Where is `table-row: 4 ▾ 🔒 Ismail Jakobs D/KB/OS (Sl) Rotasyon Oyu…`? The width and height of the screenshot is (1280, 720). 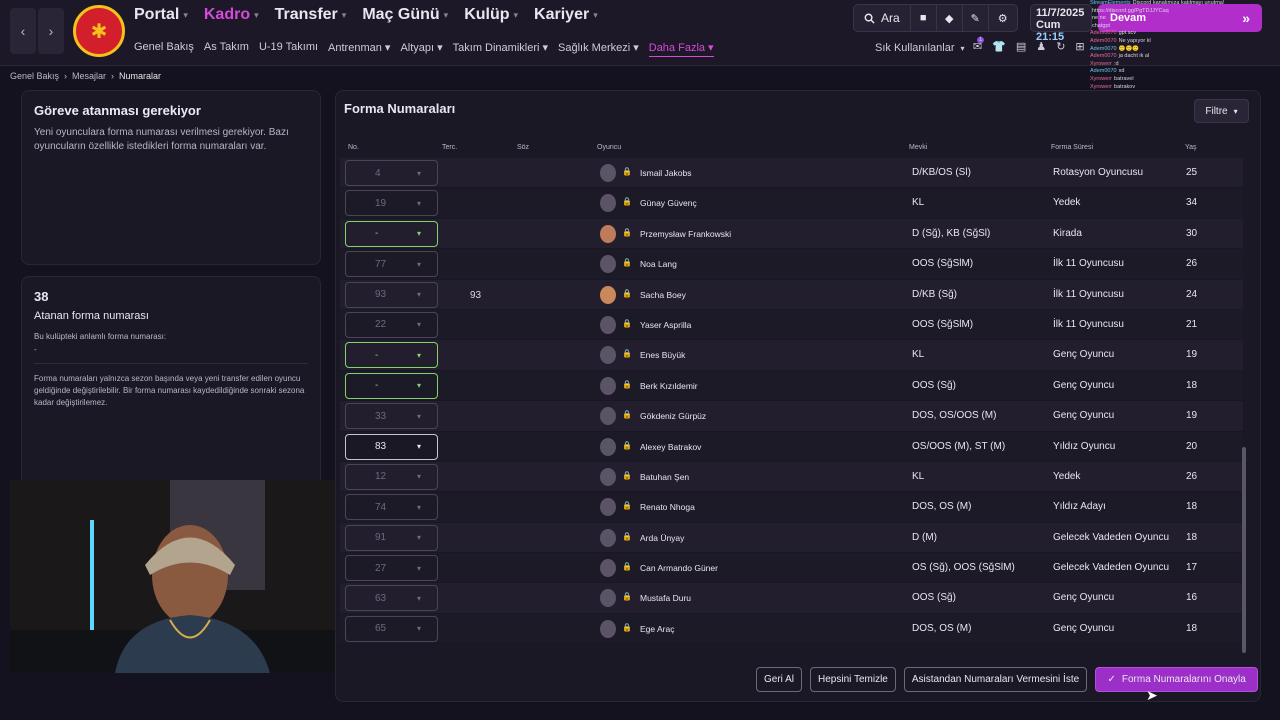
table-row: 4 ▾ 🔒 Ismail Jakobs D/KB/OS (Sl) Rotasyon Oyu… is located at coordinates (791, 173).